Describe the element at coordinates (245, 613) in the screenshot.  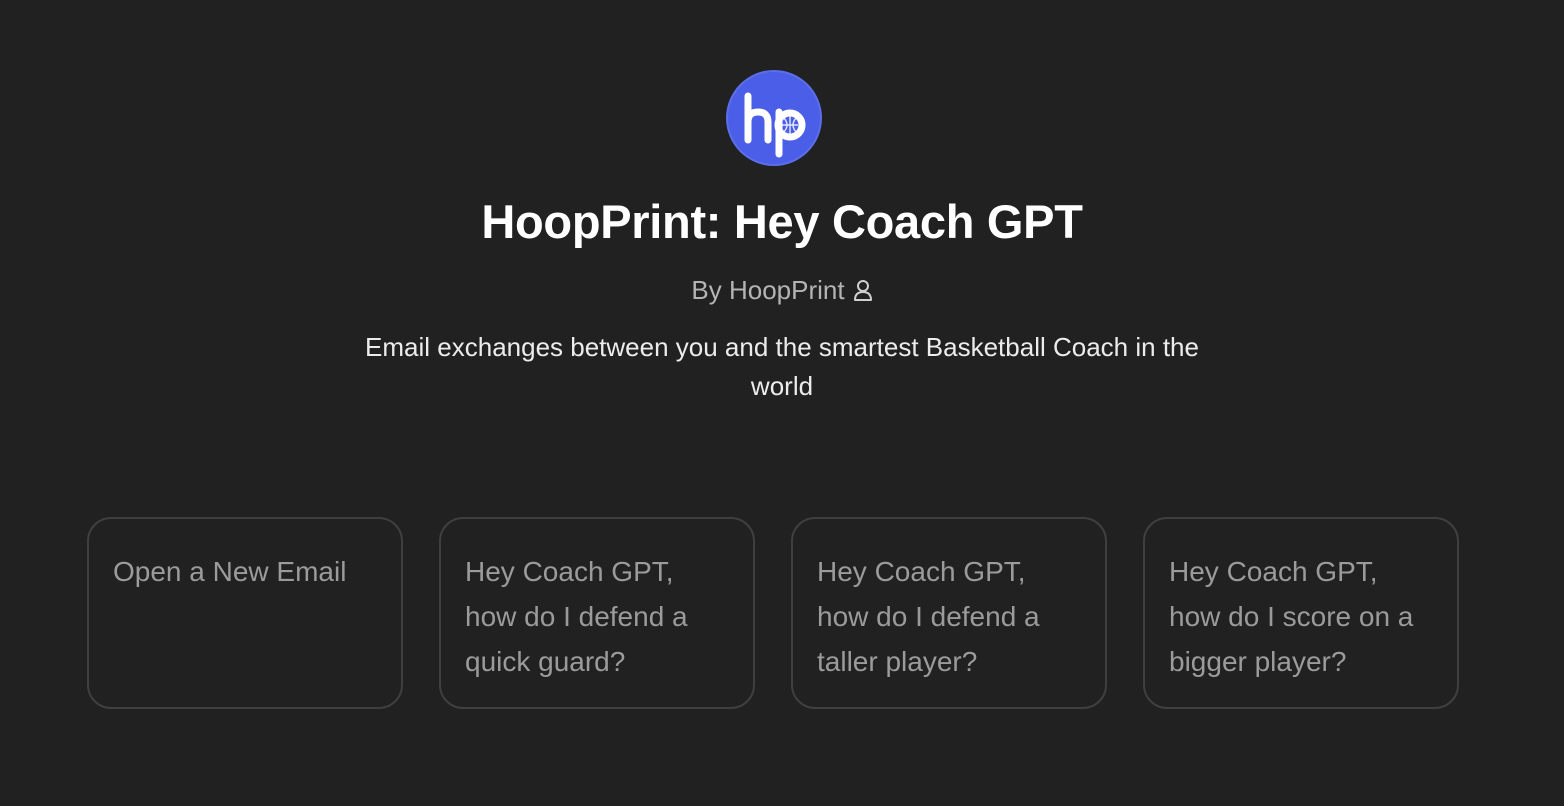
I see `prompt-card-open-new-email: Open a New Email` at that location.